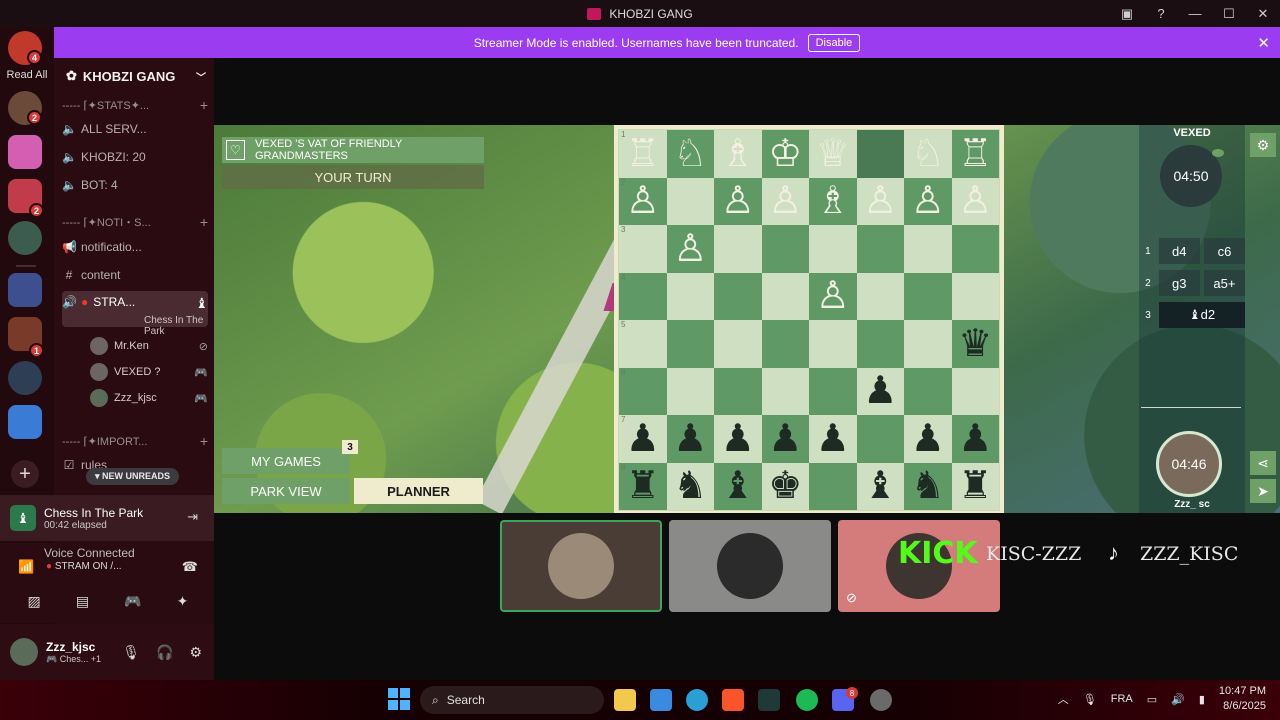 The height and width of the screenshot is (720, 1280). I want to click on category-stats: ----- ⌈✦STATS✦... +, so click(135, 105).